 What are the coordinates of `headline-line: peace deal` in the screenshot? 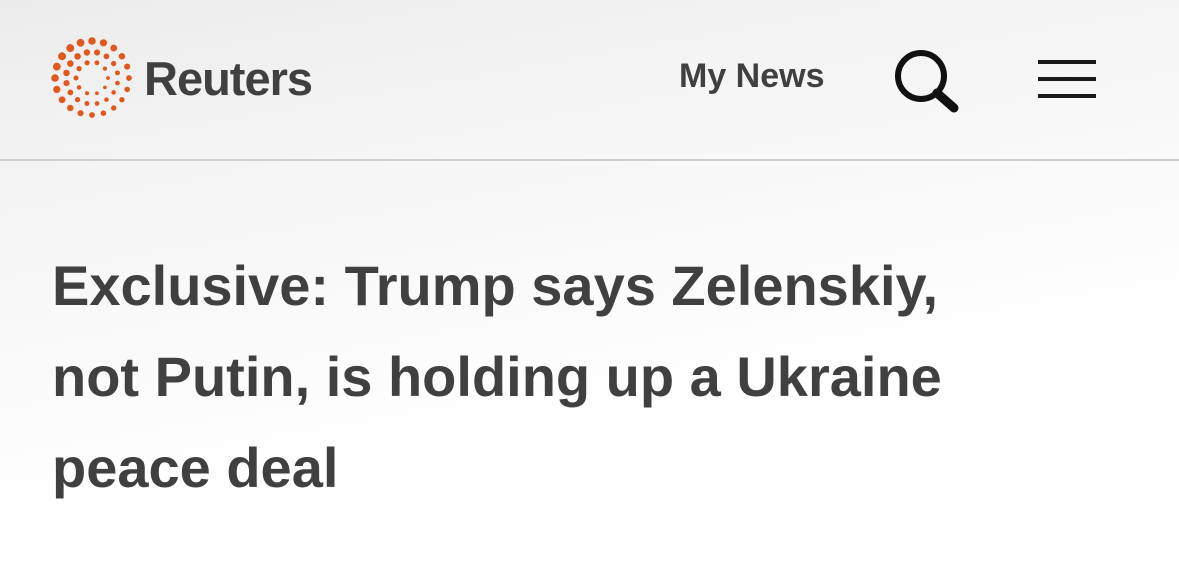 It's located at (195, 467).